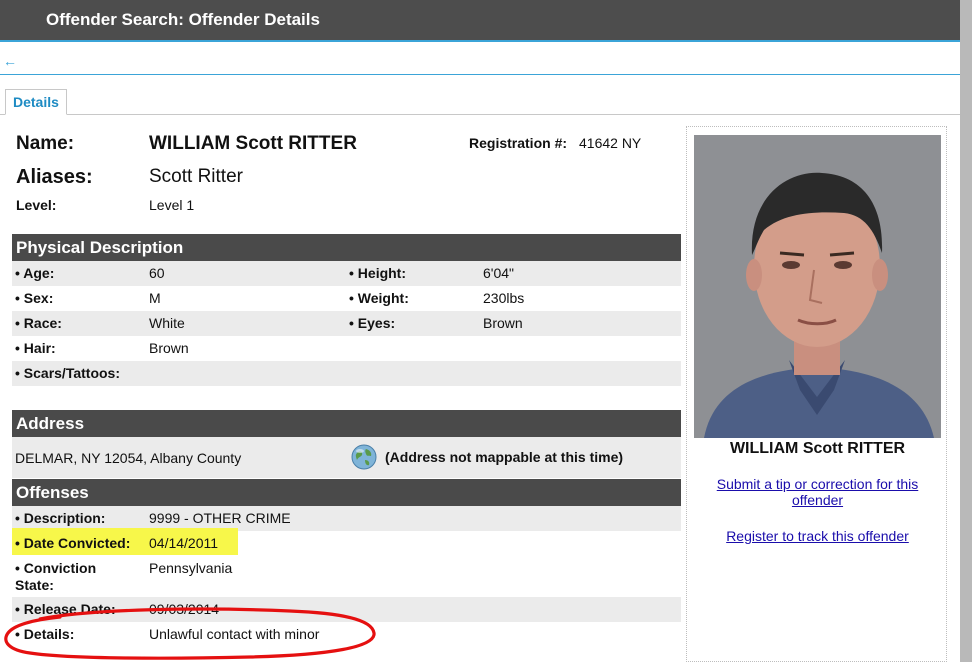 Image resolution: width=972 pixels, height=662 pixels. Describe the element at coordinates (60, 518) in the screenshot. I see `description-label: • Description:` at that location.